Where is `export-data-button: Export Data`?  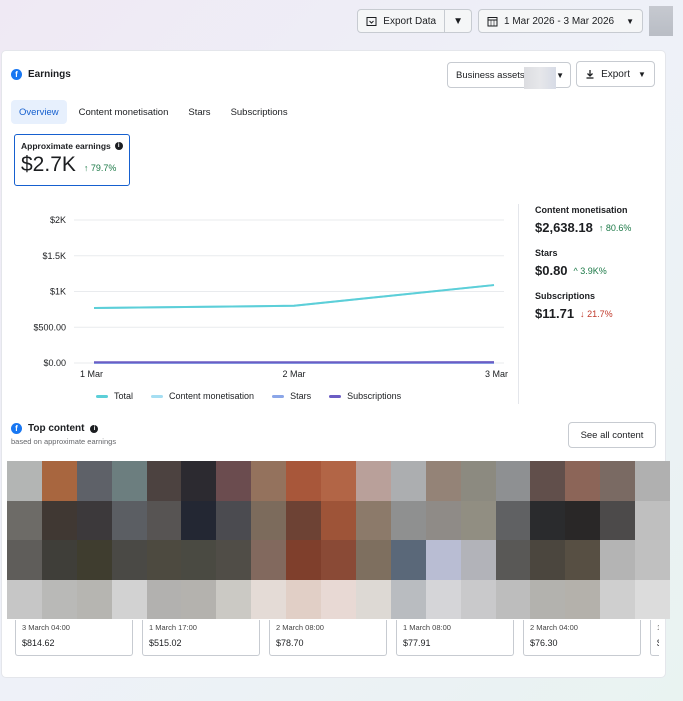 export-data-button: Export Data is located at coordinates (401, 21).